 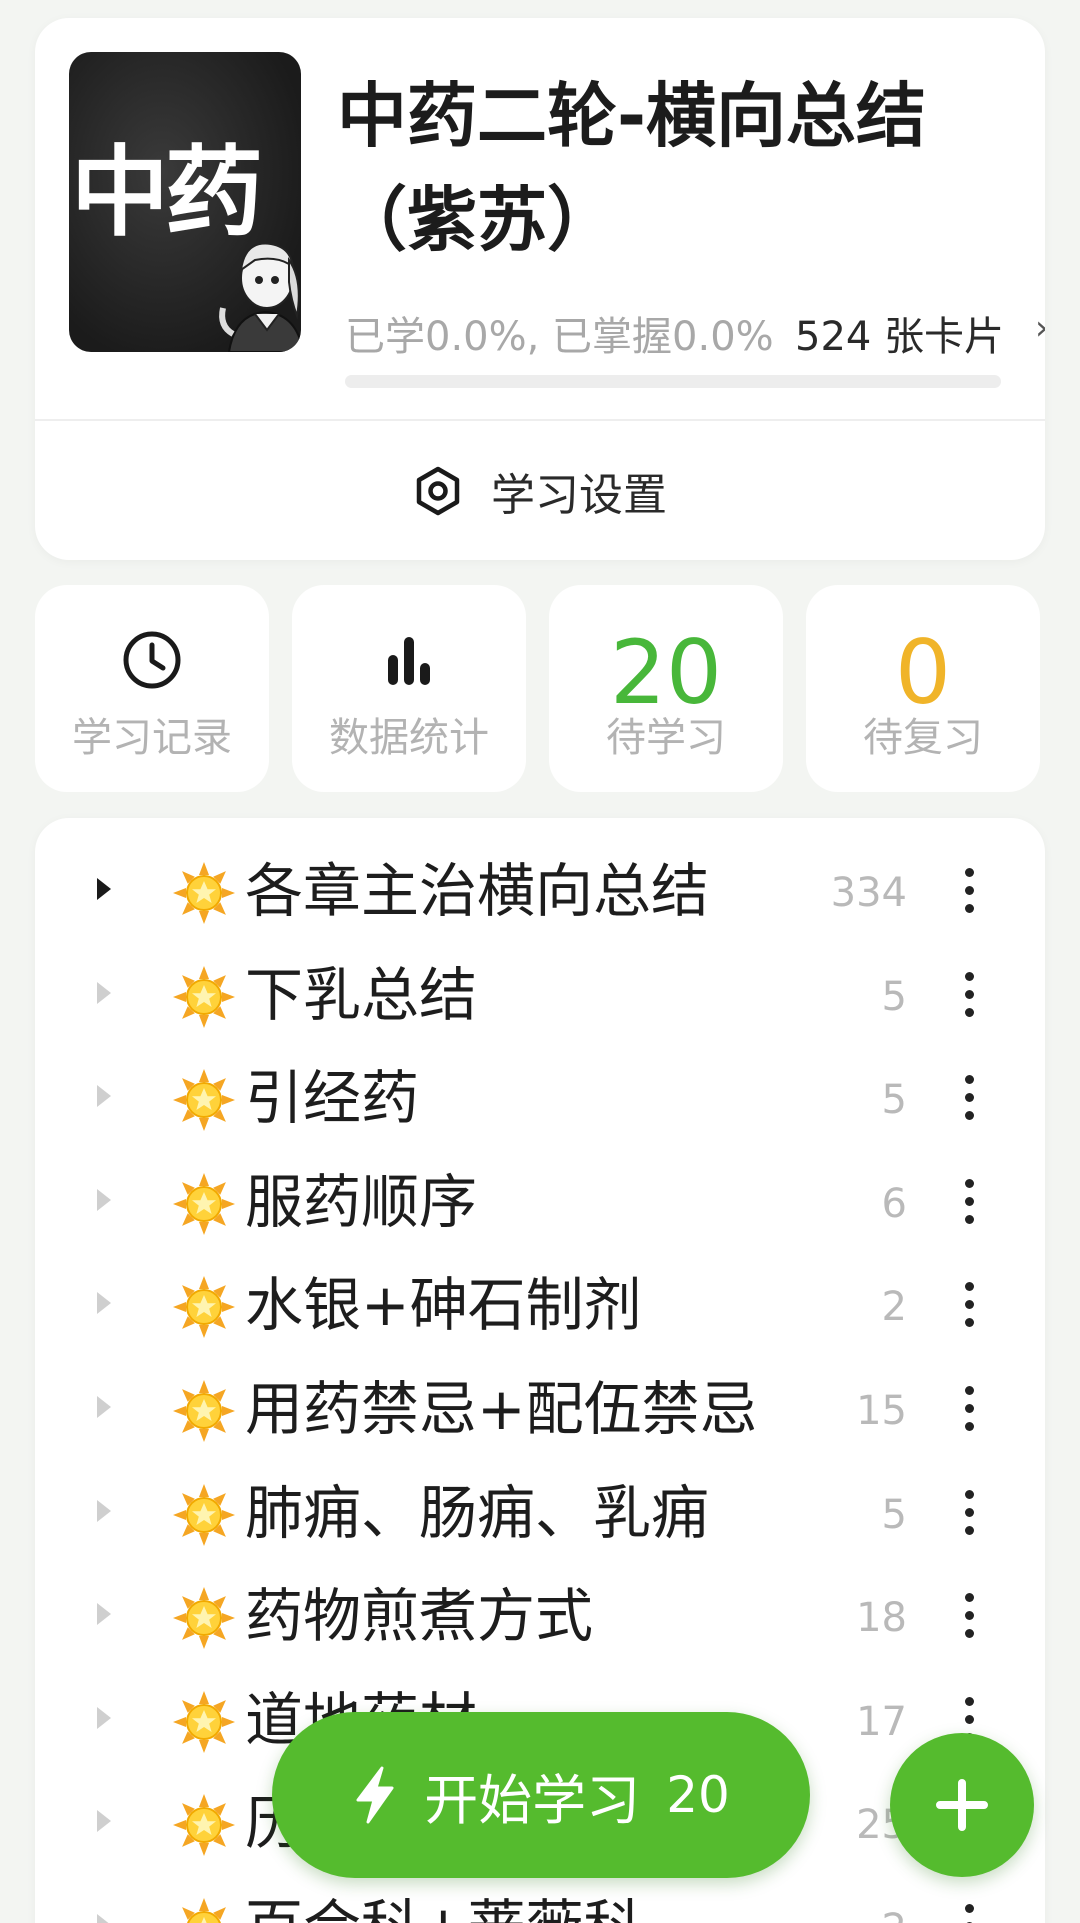 What do you see at coordinates (881, 1618) in the screenshot?
I see `chapter-card-count: 18` at bounding box center [881, 1618].